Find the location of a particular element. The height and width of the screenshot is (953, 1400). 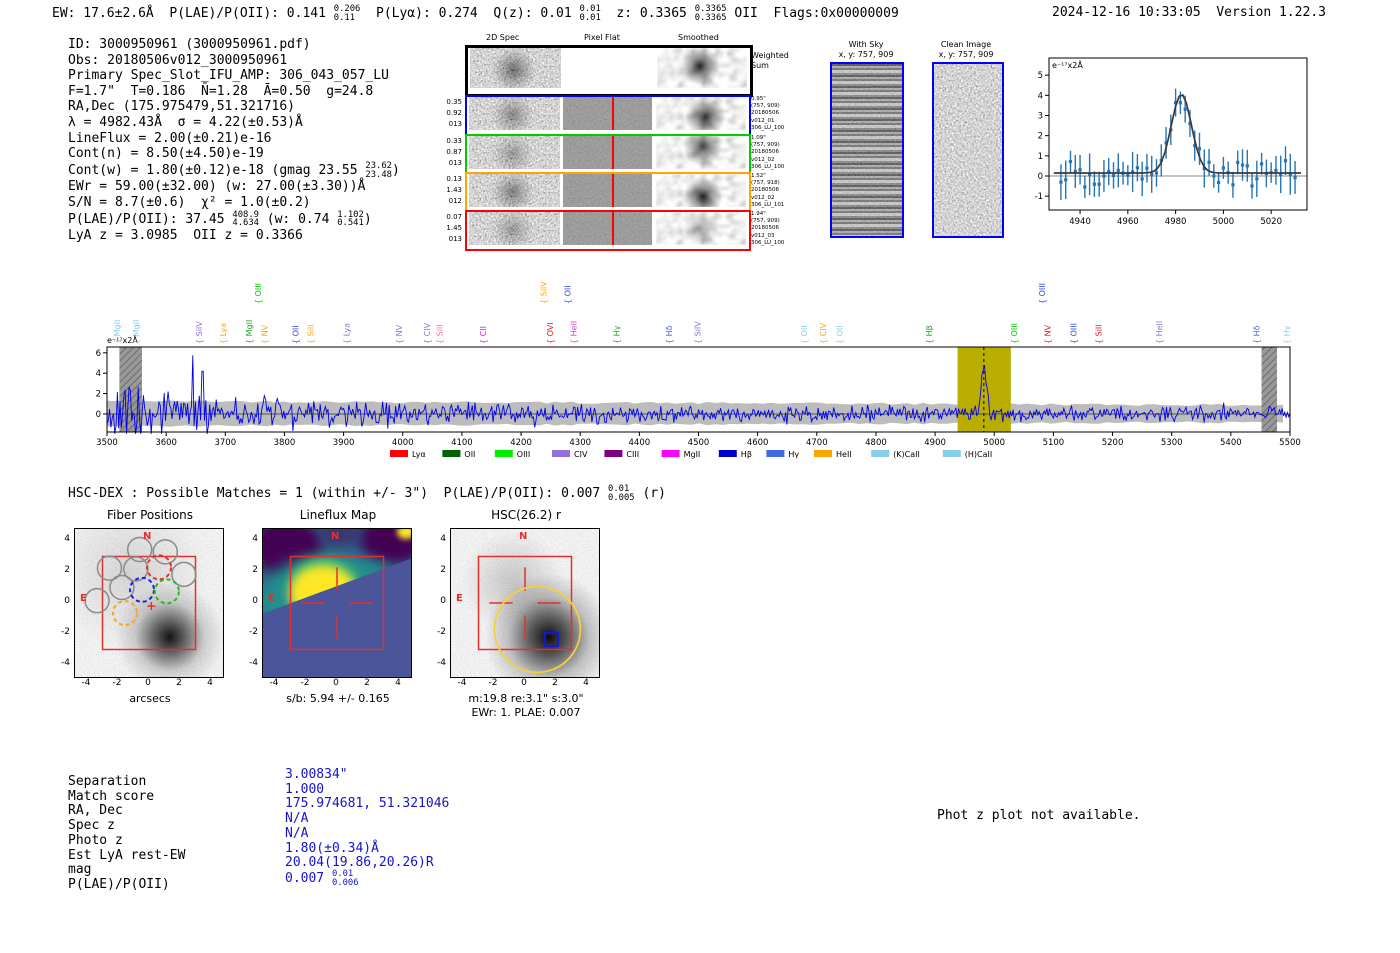

withsky-noise is located at coordinates (867, 150).